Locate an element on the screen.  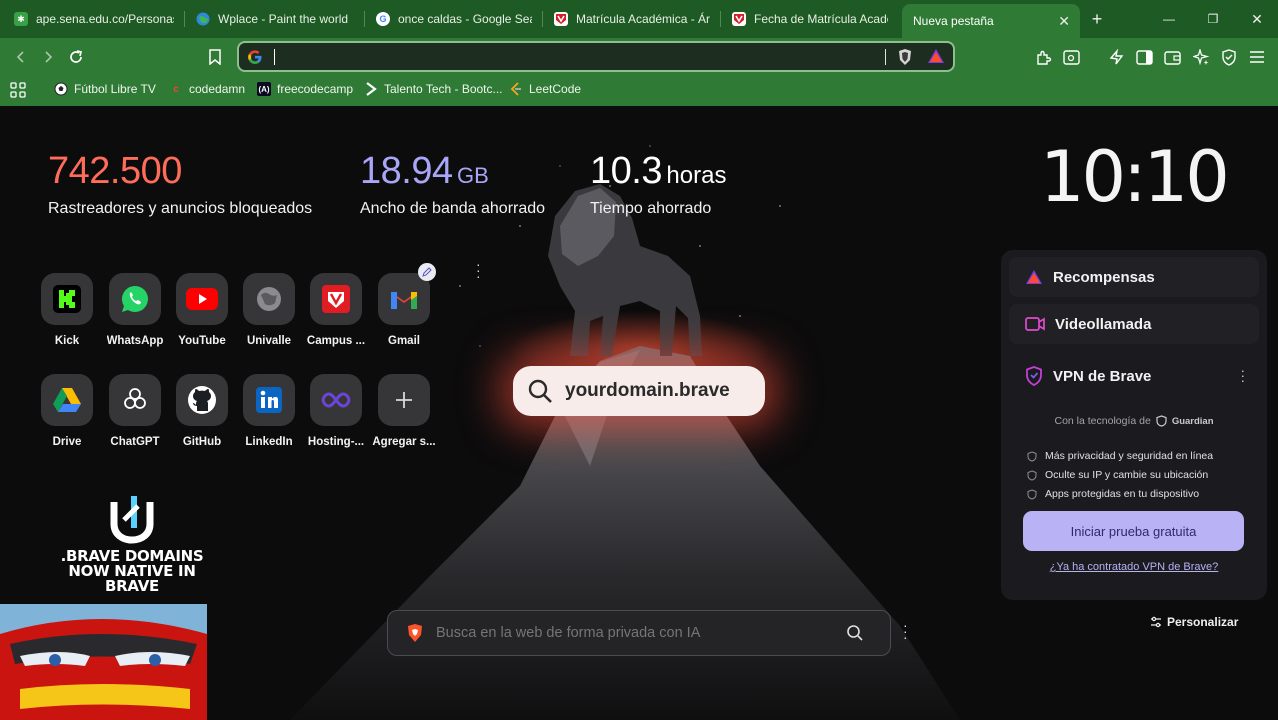
vpn-options-icon: · · · is located at coordinates (1243, 375).